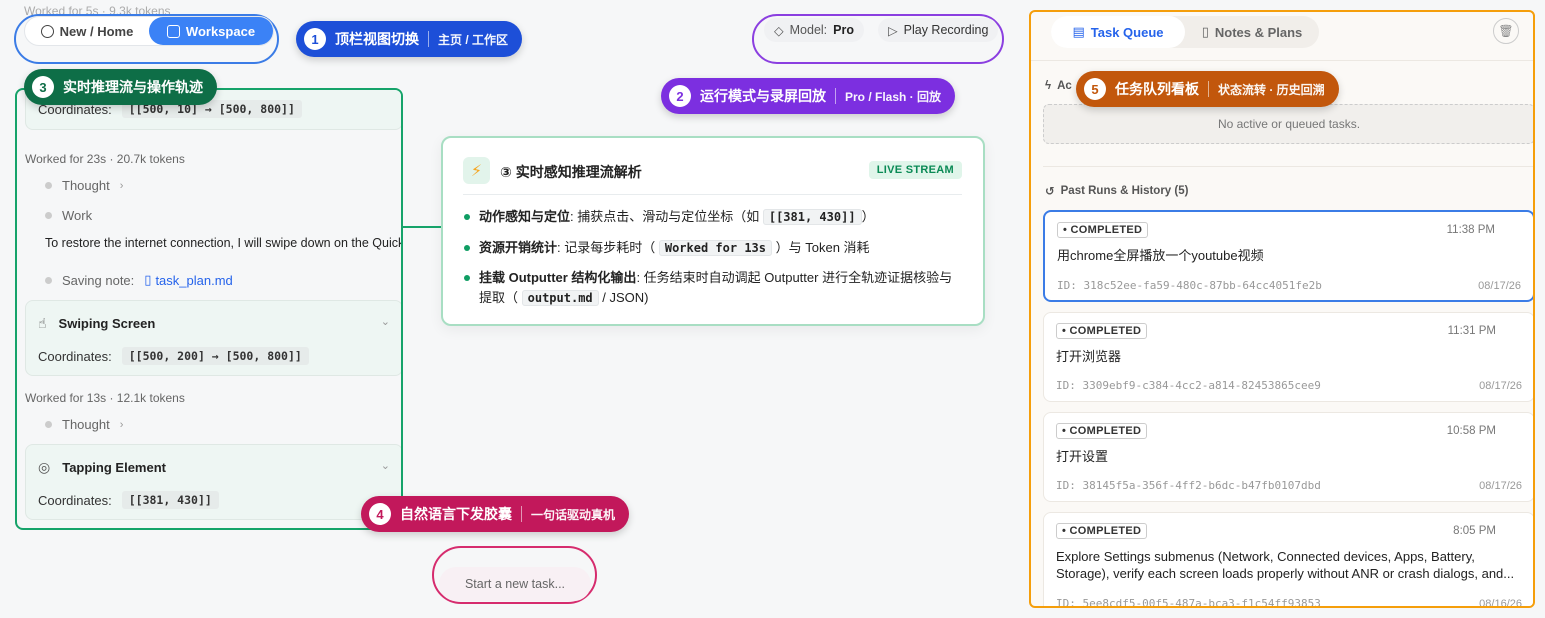 The height and width of the screenshot is (618, 1545). I want to click on live-item: 动作感知与定位: 捕获点击、滑动与定位坐标（如 [[381, 430]]）, so click(714, 217).